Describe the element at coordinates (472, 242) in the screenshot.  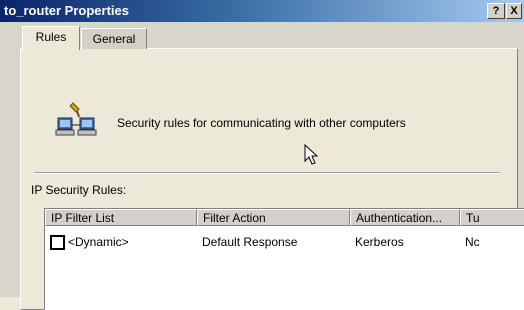
I see `cell-tunnel: Nc` at that location.